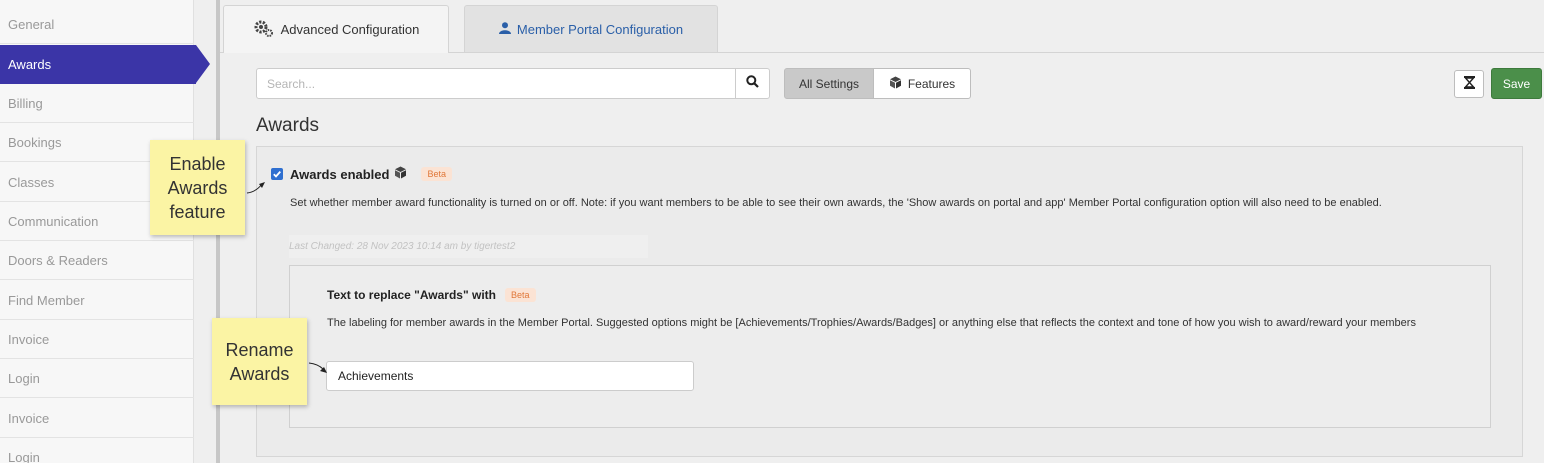 Image resolution: width=1544 pixels, height=463 pixels. What do you see at coordinates (504, 29) in the screenshot?
I see `user-icon` at bounding box center [504, 29].